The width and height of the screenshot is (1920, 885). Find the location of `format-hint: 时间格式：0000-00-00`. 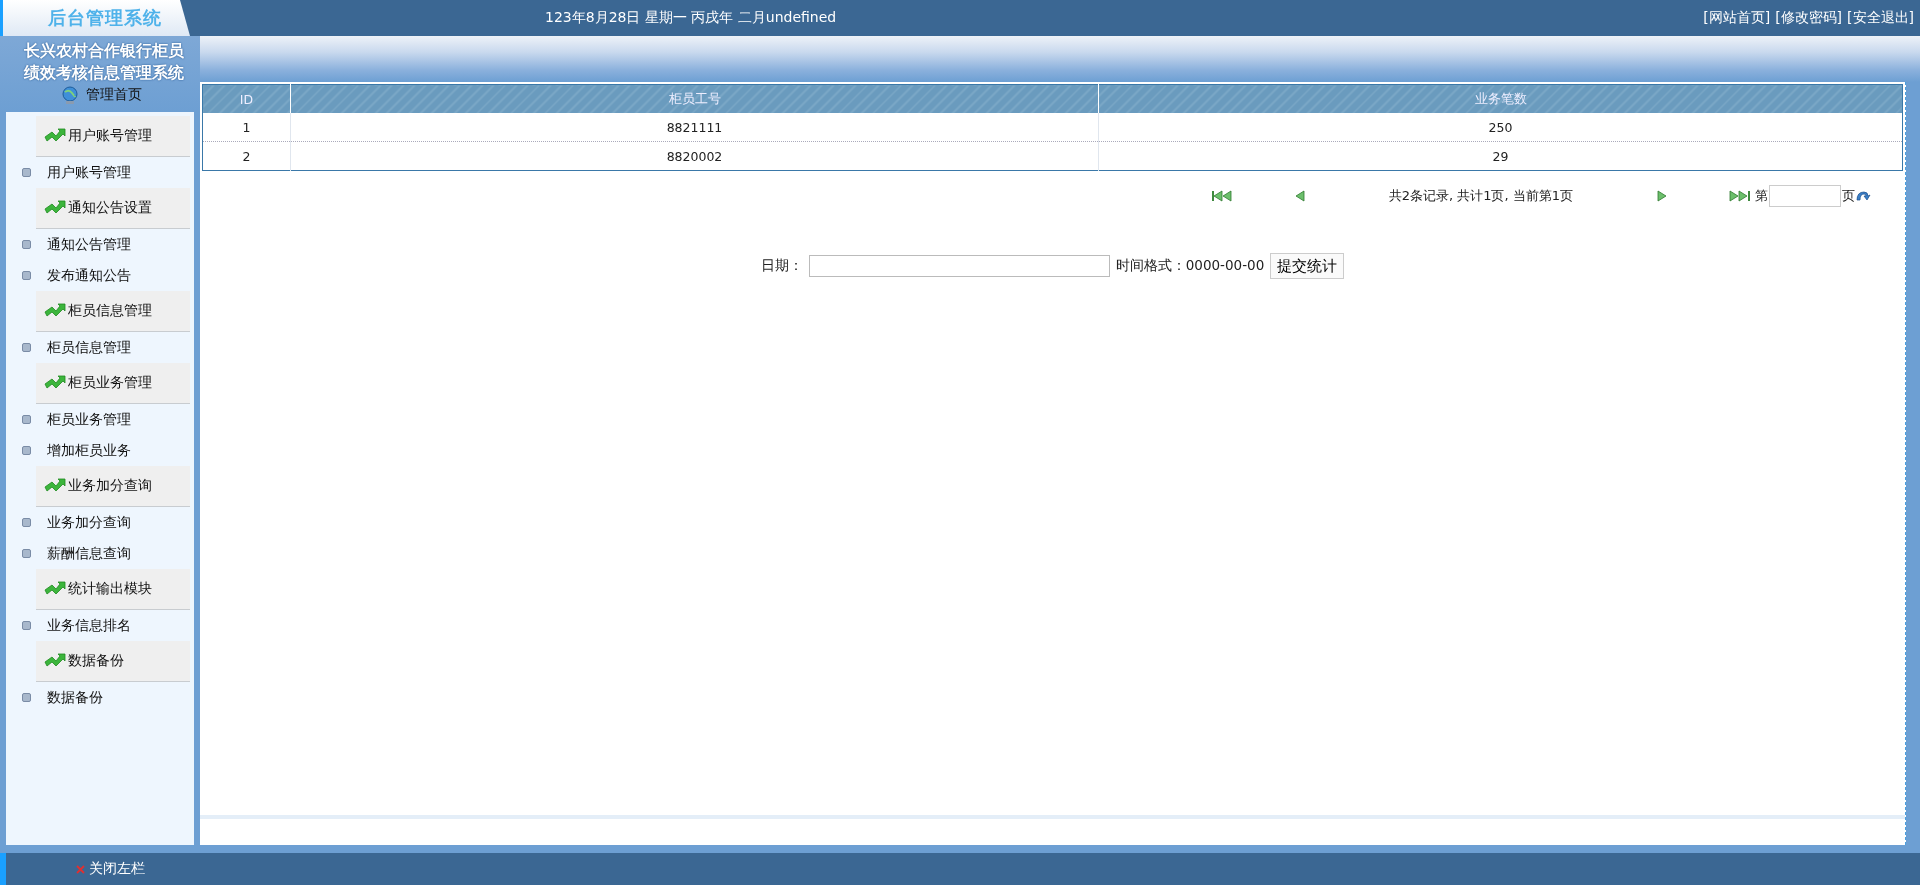

format-hint: 时间格式：0000-00-00 is located at coordinates (1190, 266).